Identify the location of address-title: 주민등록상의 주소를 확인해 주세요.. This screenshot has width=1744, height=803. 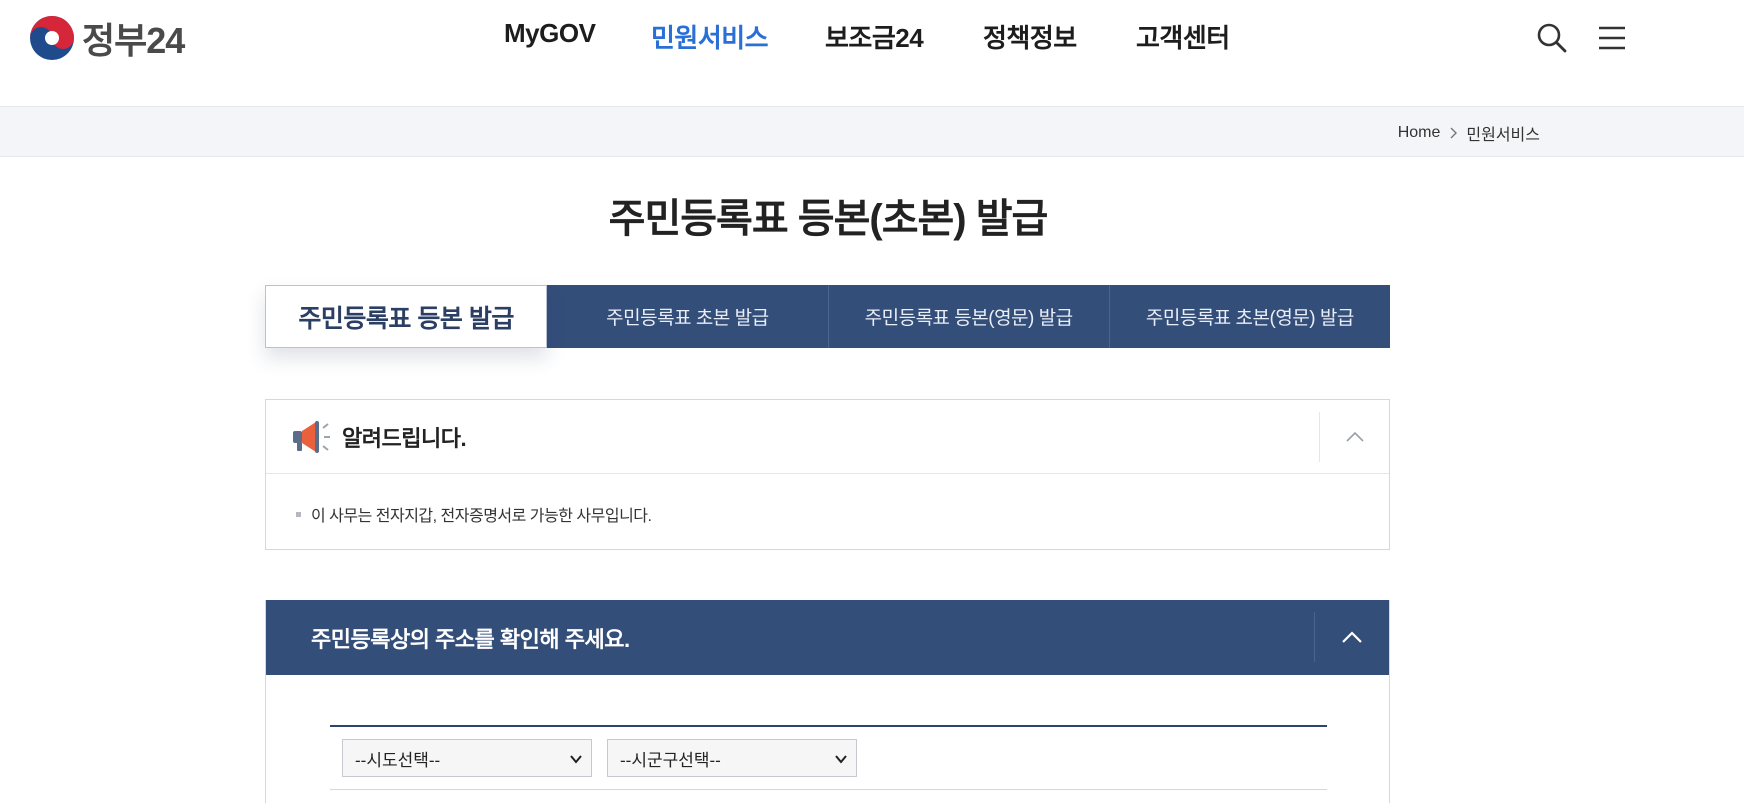
(470, 639).